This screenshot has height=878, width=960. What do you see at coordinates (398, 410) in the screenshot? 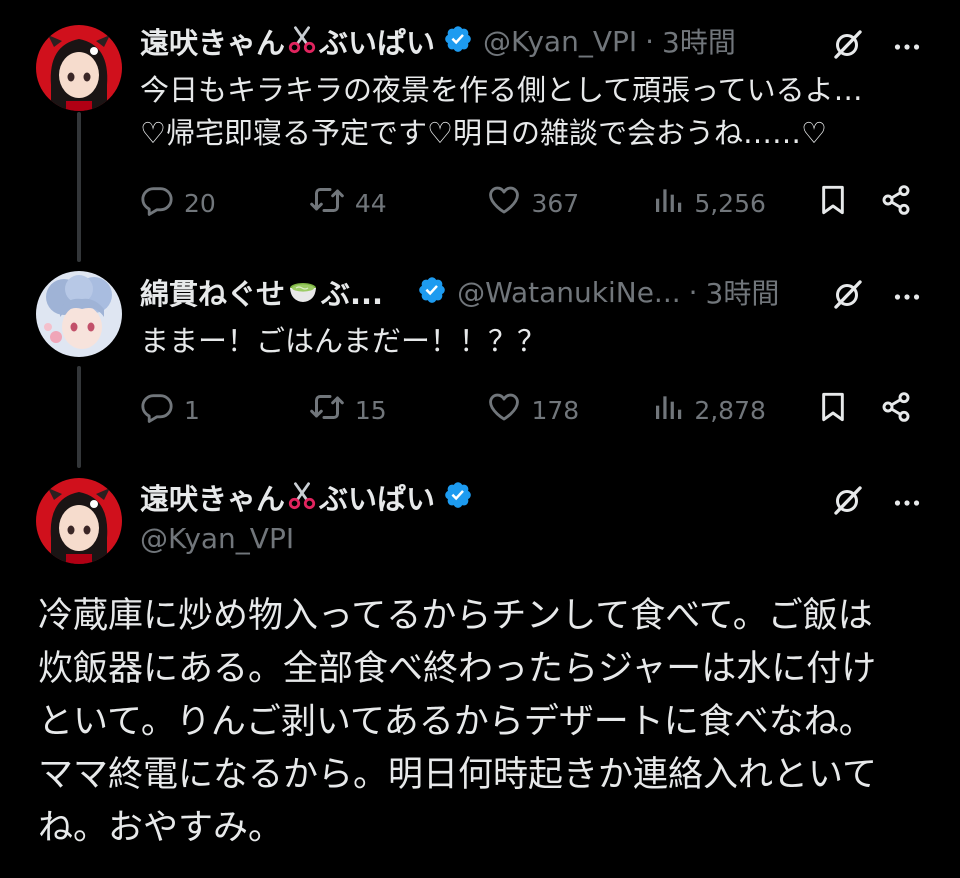
I see `retweet-button: 15` at bounding box center [398, 410].